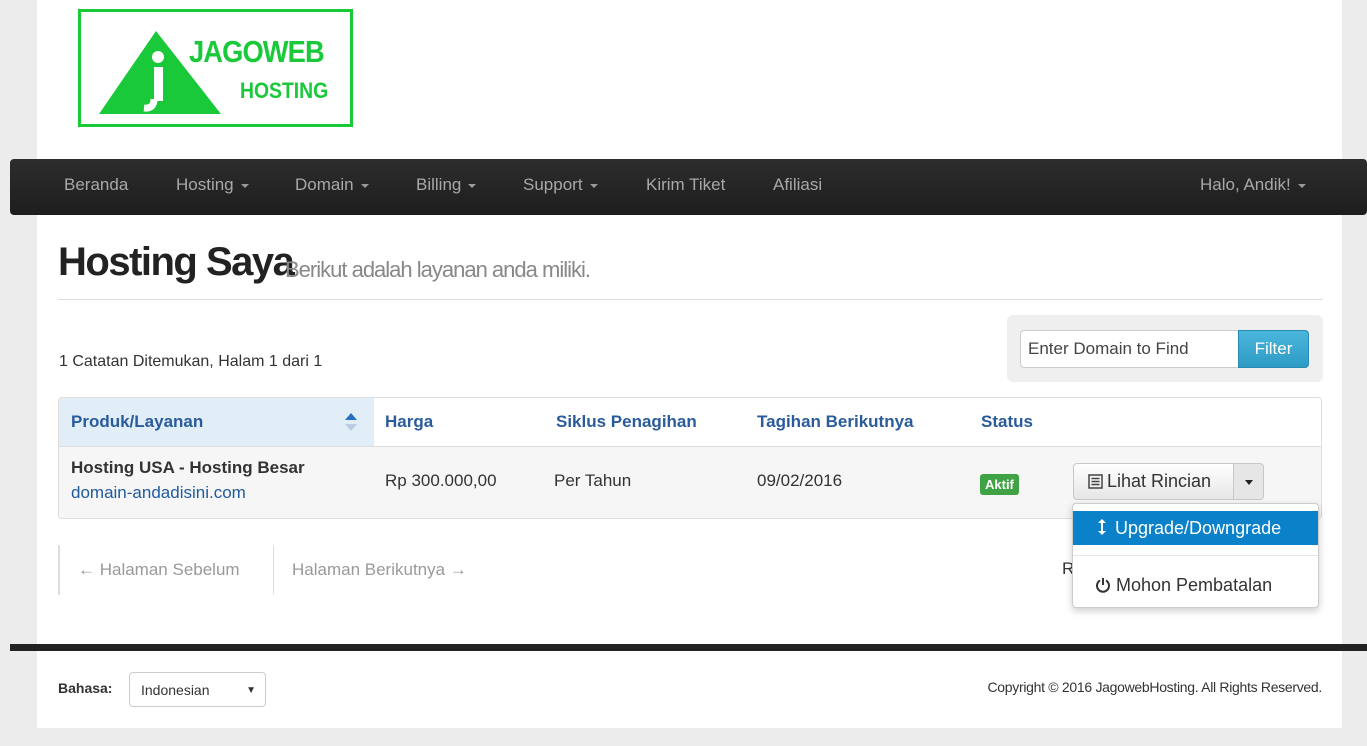  I want to click on page-subtitle: Berikut adalah layanan anda miliki., so click(438, 269).